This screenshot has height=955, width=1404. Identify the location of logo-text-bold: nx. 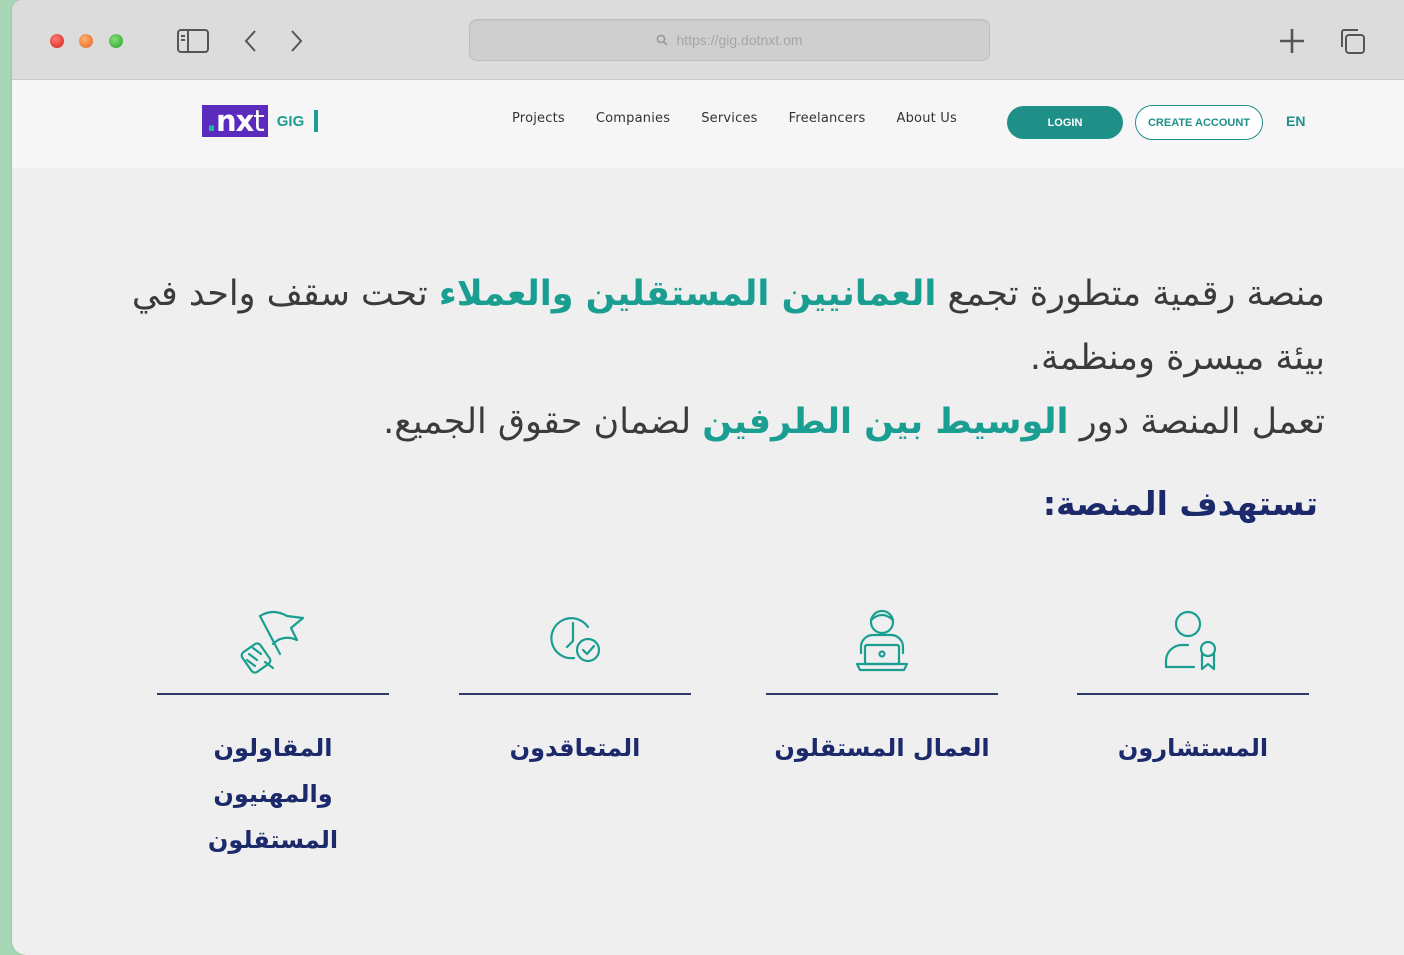
(235, 121).